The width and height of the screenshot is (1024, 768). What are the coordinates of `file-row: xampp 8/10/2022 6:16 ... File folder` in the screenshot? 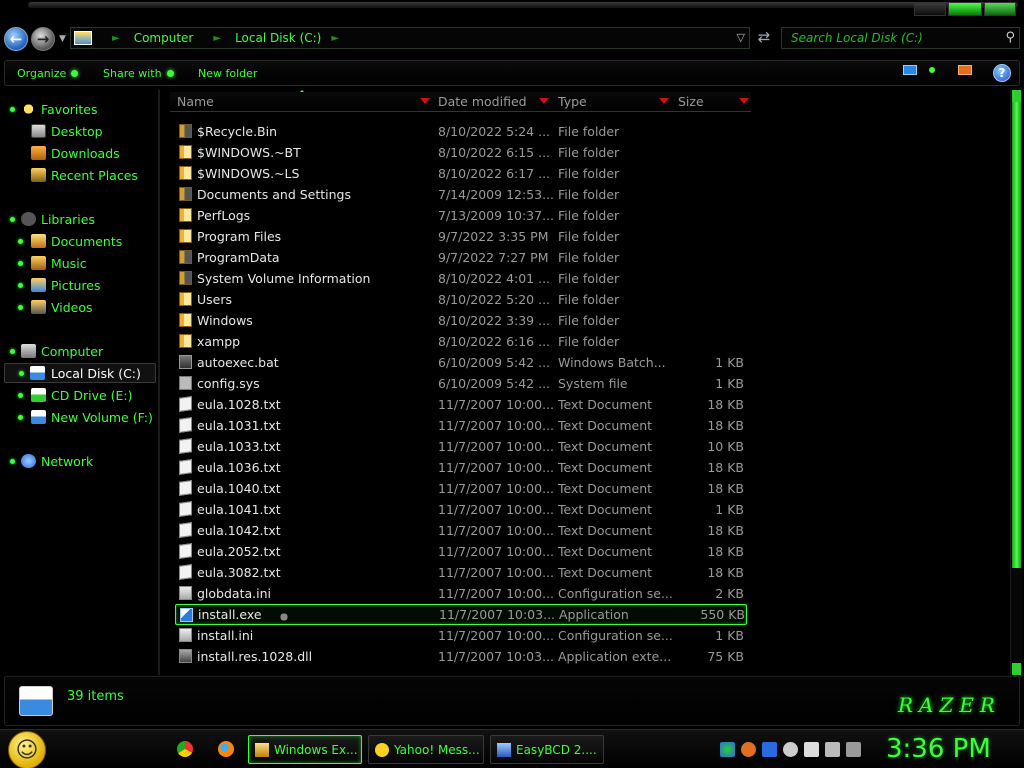 It's located at (461, 341).